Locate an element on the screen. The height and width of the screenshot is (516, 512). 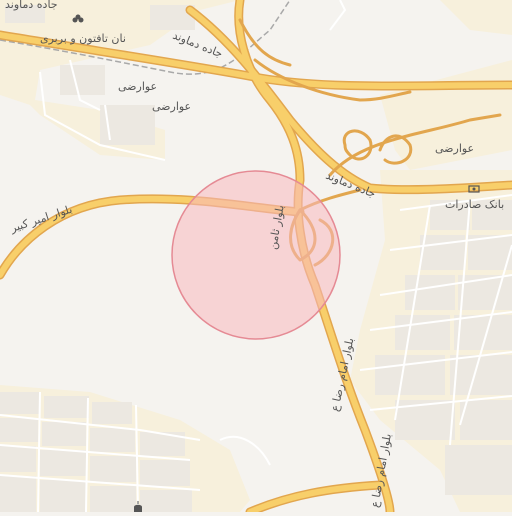
label-avarezi-3: عوارضی is located at coordinates (454, 148).